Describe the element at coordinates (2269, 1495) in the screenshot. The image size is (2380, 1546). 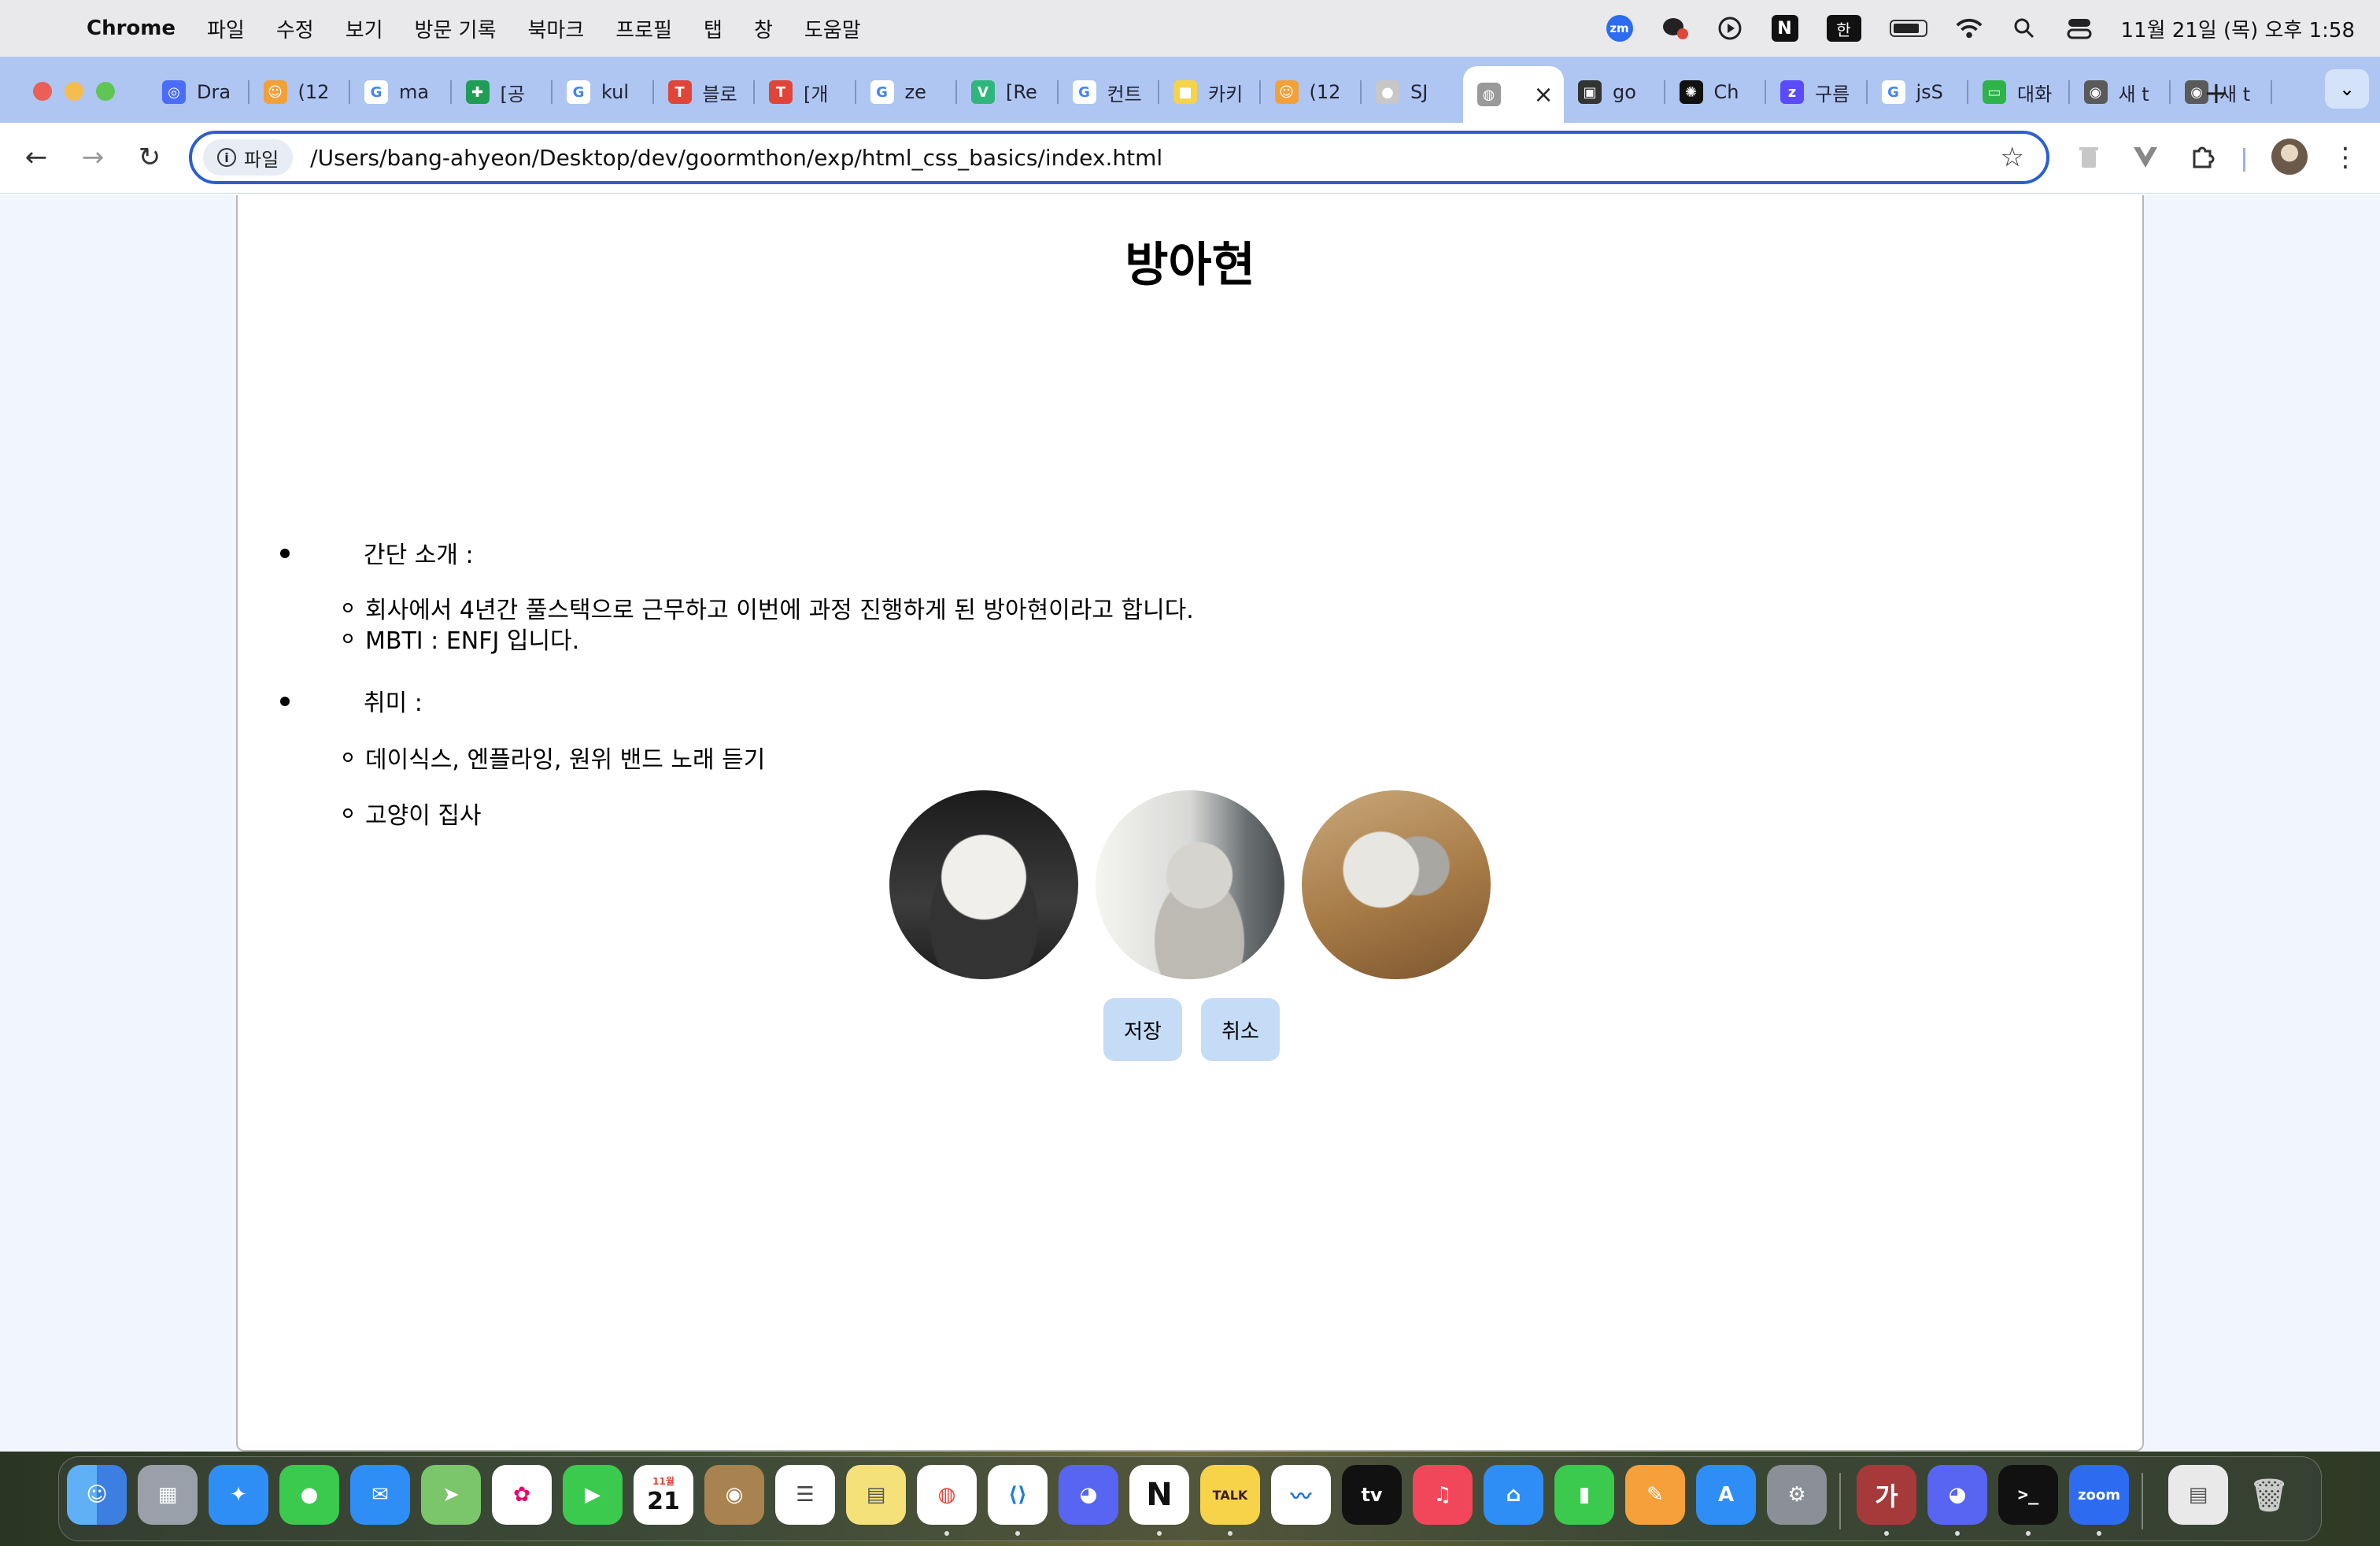
I see `trash-icon: 🗑` at that location.